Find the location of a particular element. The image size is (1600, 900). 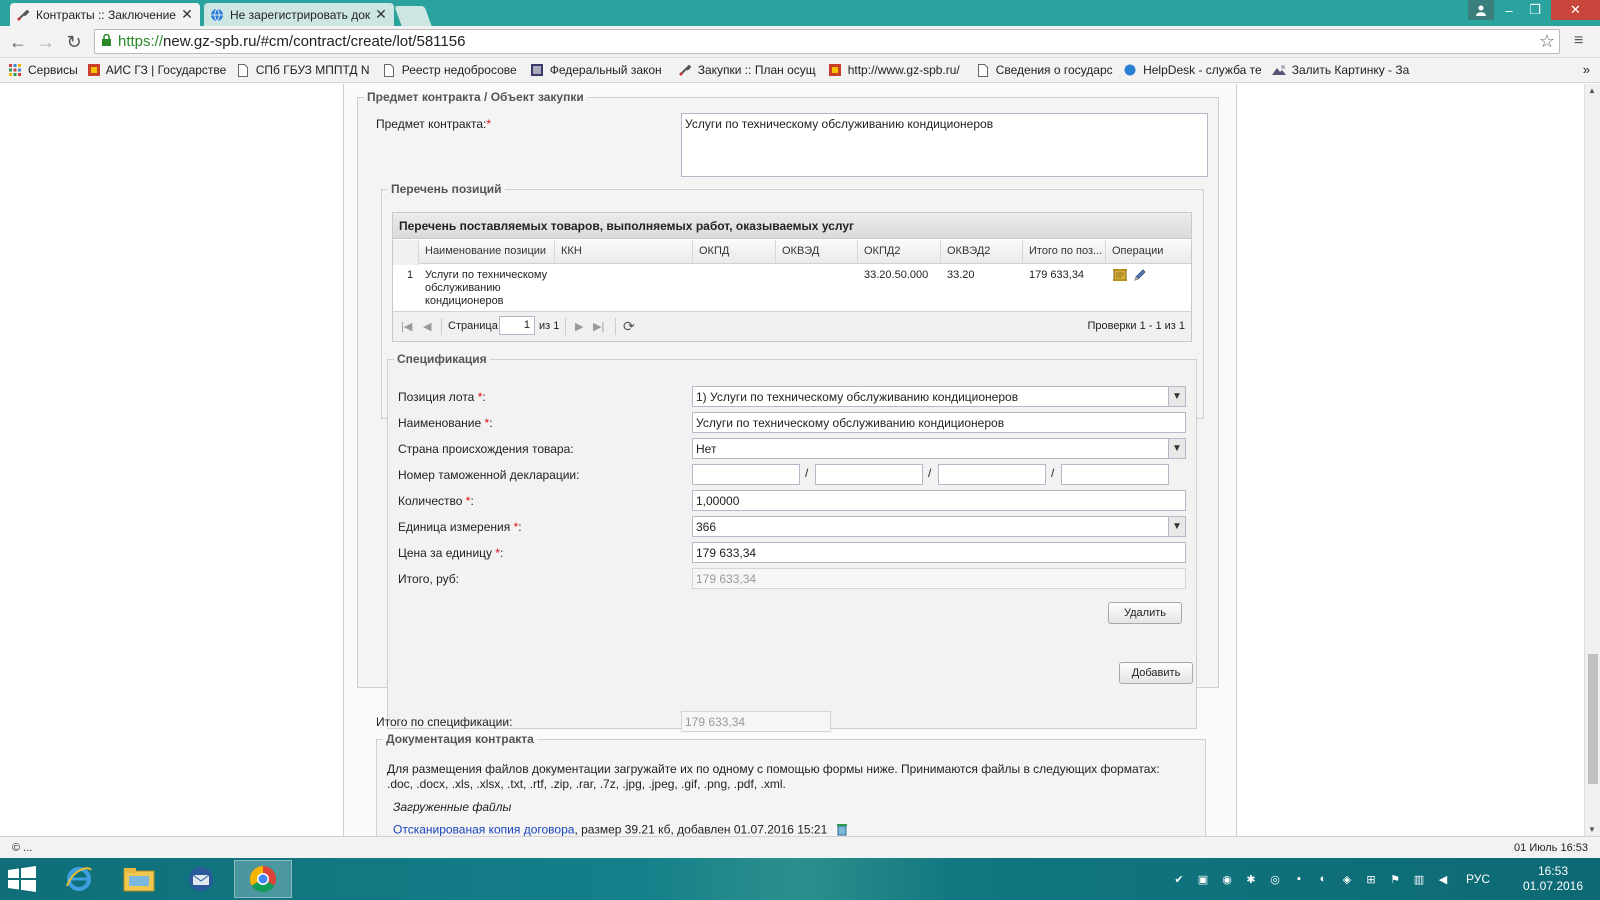

first-page-icon: |◀ is located at coordinates (406, 326).